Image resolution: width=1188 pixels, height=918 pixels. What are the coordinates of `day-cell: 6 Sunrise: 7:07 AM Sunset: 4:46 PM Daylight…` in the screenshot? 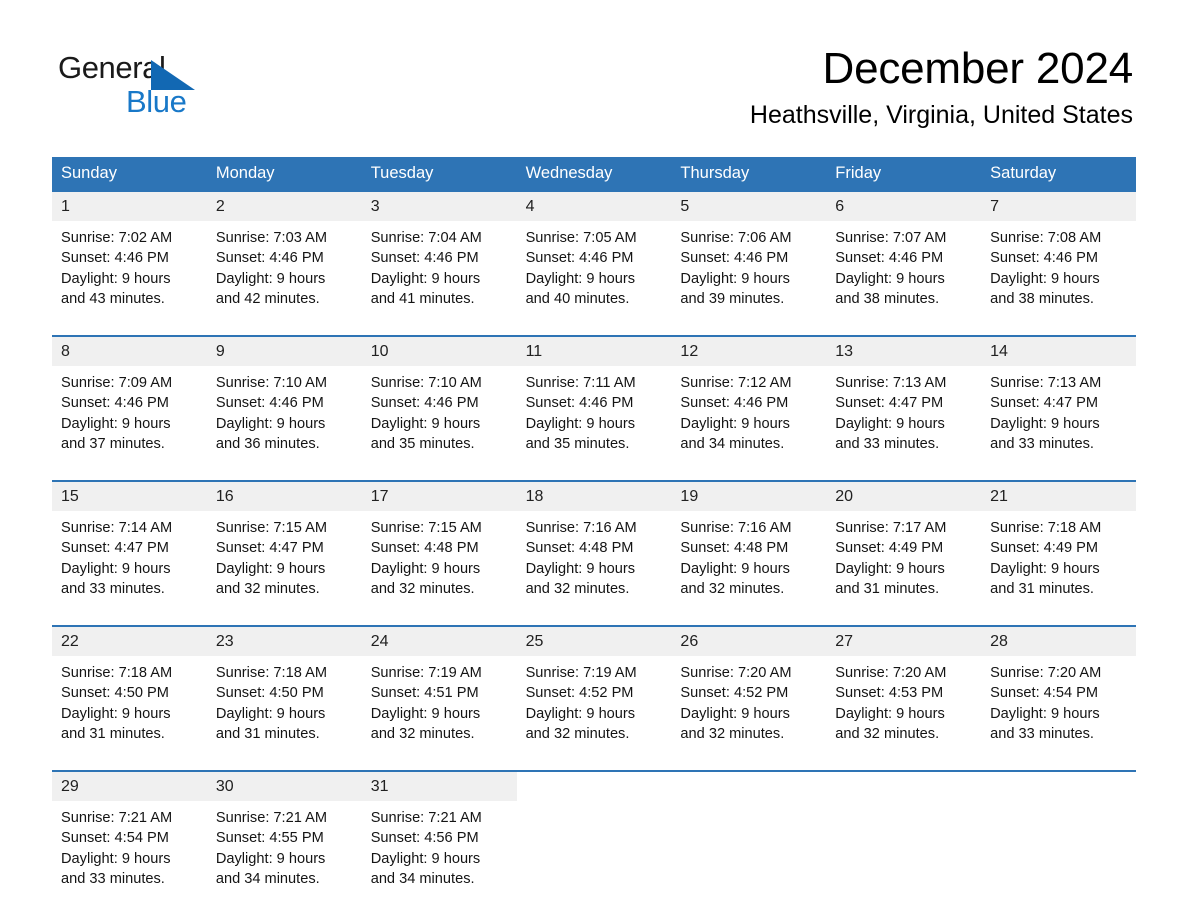 It's located at (904, 258).